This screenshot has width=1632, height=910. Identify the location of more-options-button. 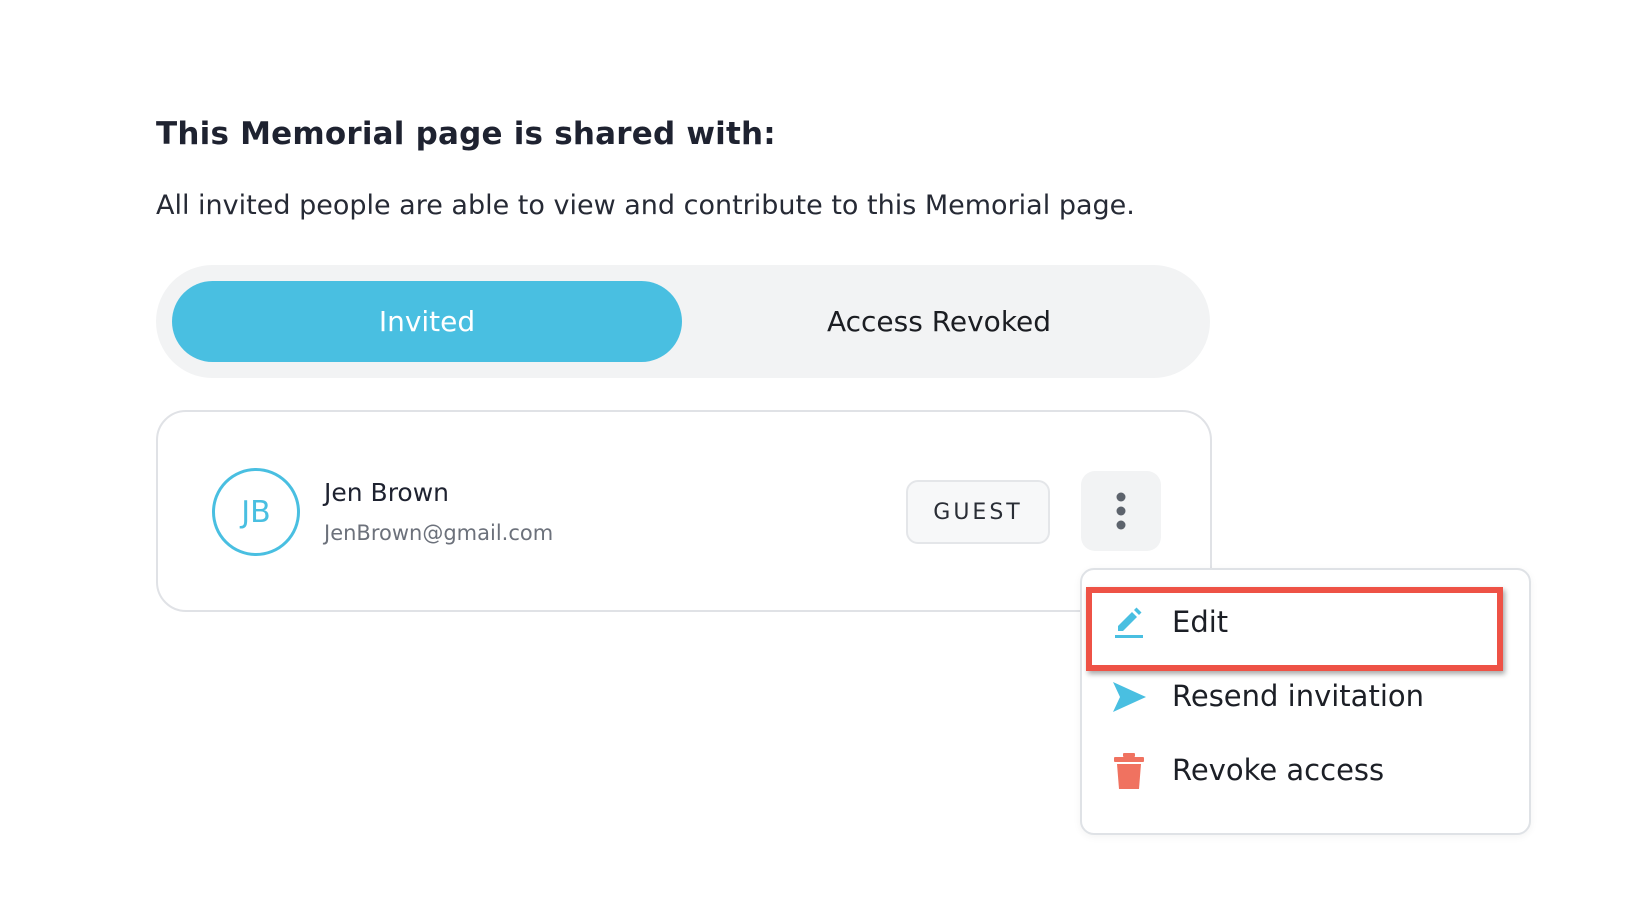
(1121, 511).